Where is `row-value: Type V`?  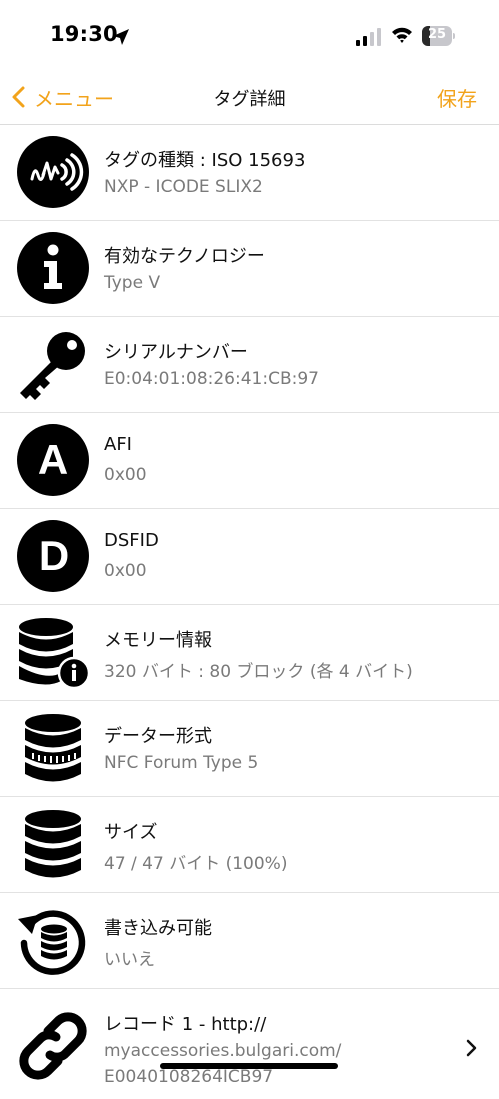 row-value: Type V is located at coordinates (132, 283).